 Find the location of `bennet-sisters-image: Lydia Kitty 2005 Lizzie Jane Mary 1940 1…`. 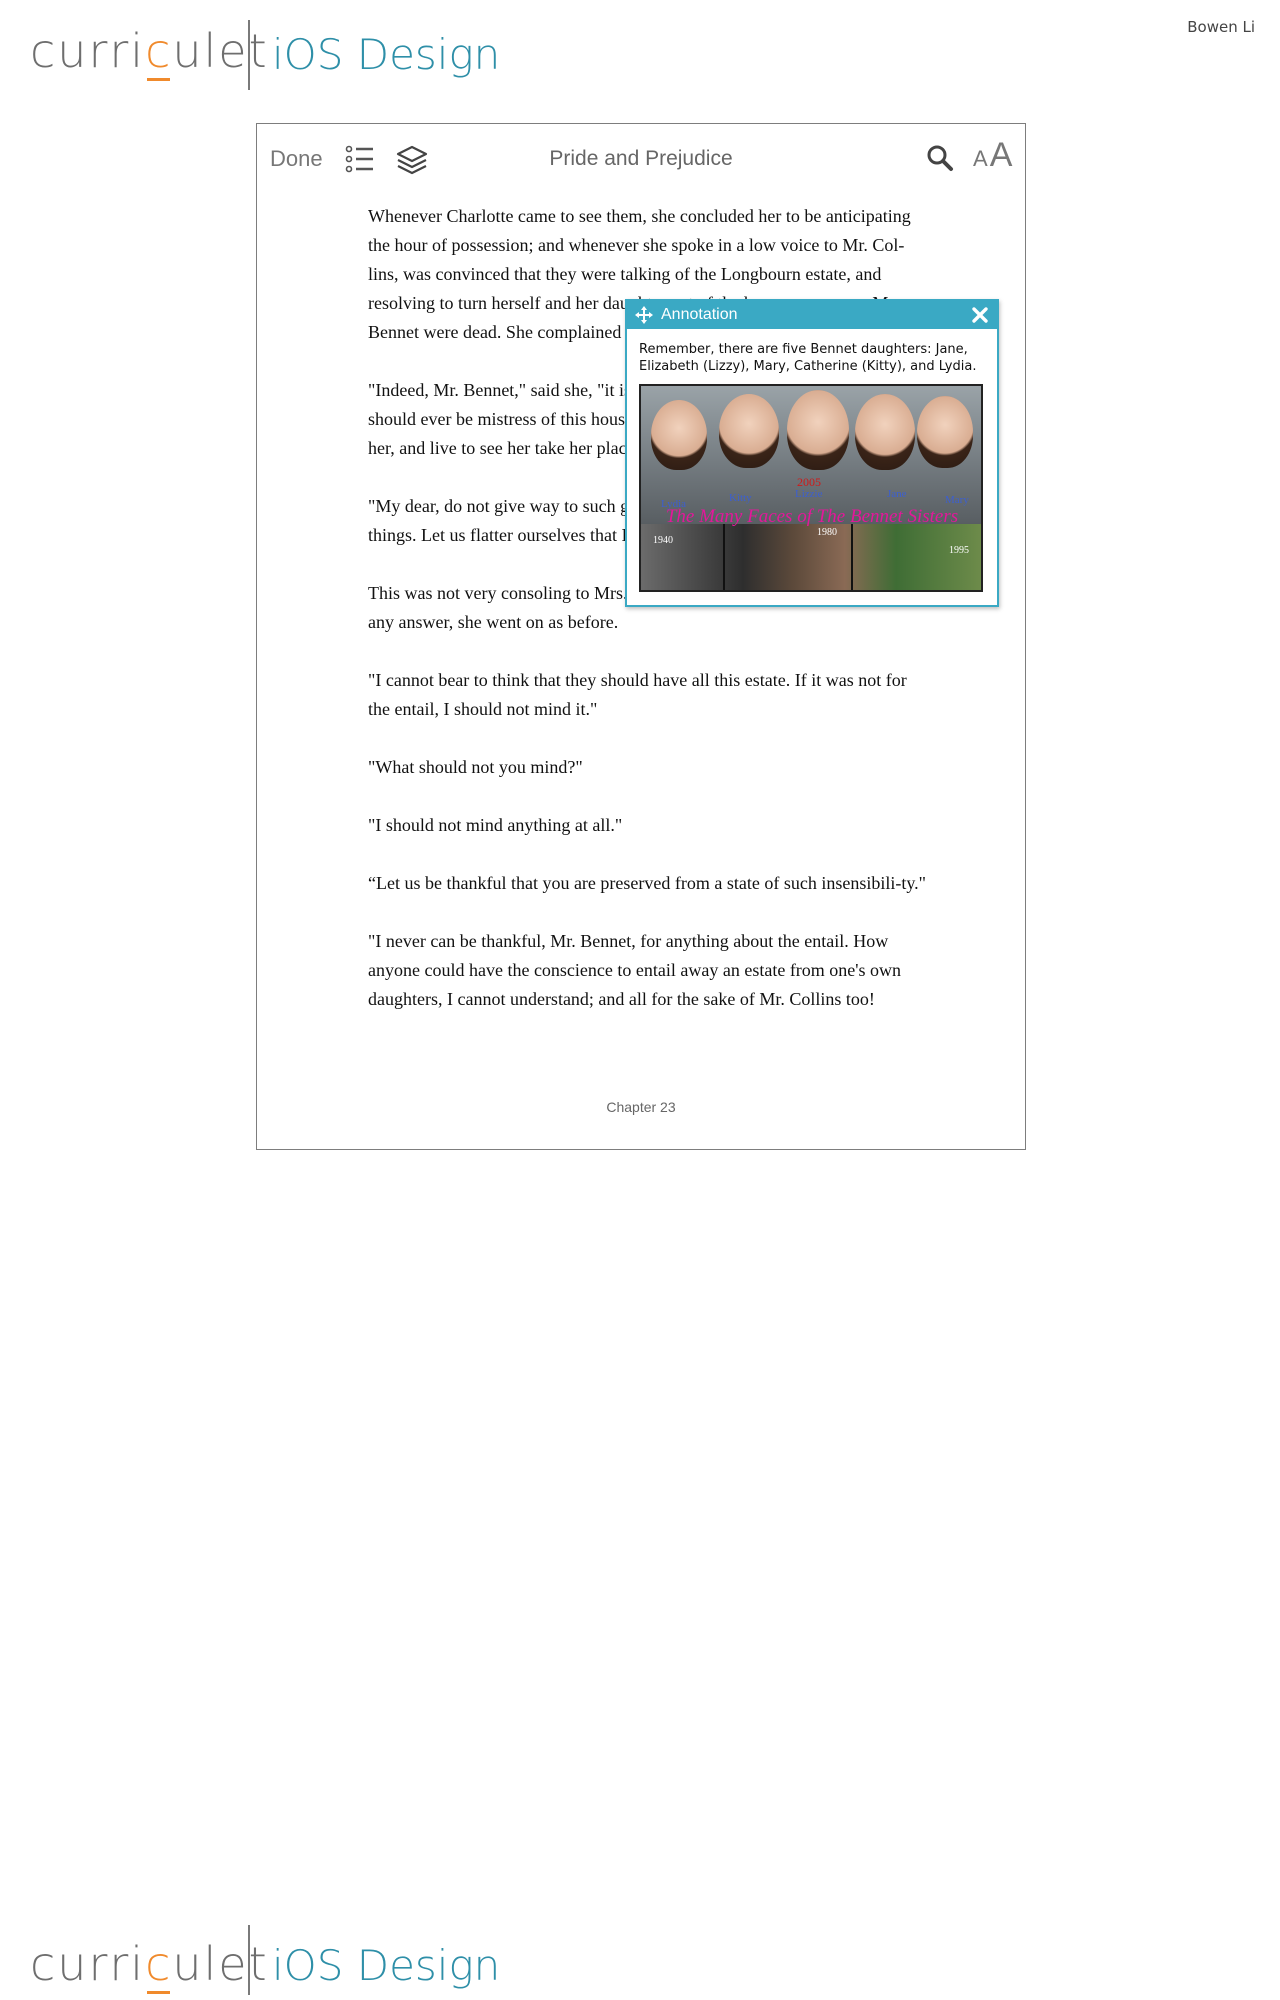

bennet-sisters-image: Lydia Kitty 2005 Lizzie Jane Mary 1940 1… is located at coordinates (811, 488).